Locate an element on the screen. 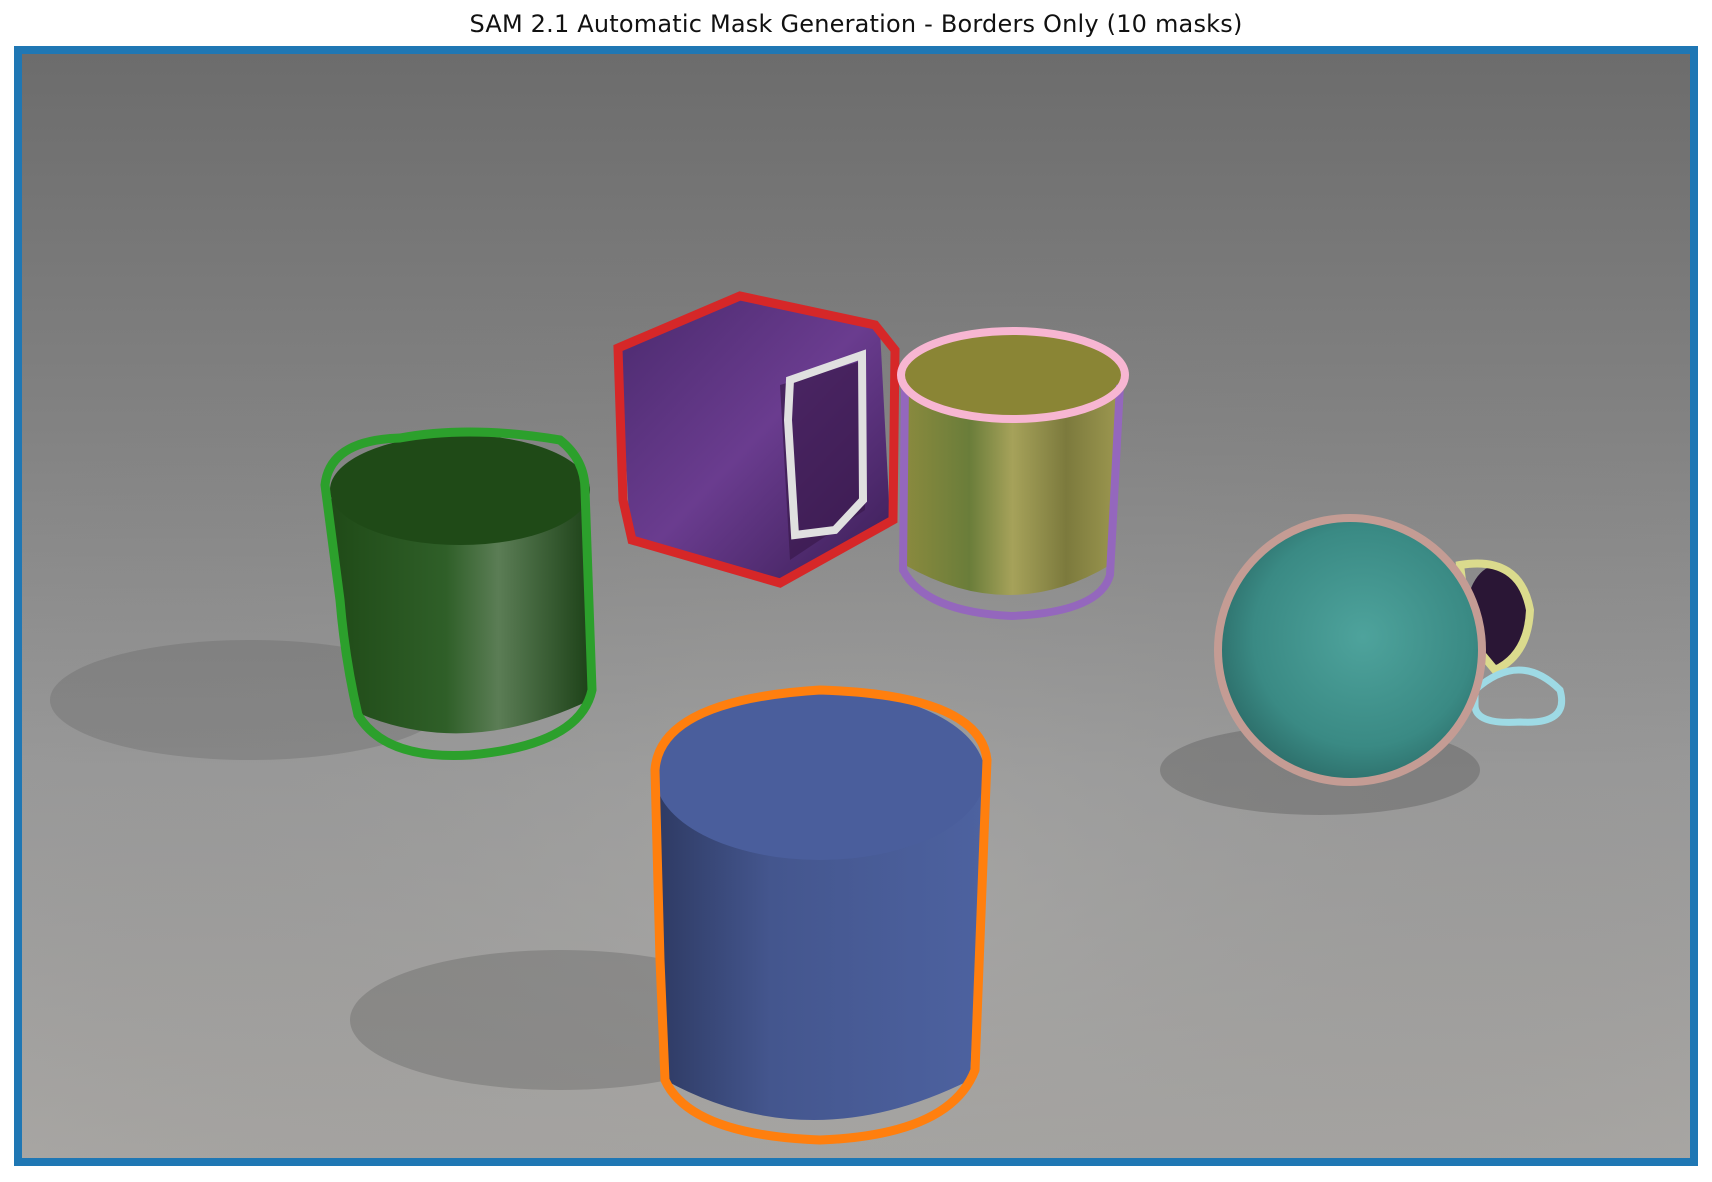  gold-cylinder is located at coordinates (1013, 474).